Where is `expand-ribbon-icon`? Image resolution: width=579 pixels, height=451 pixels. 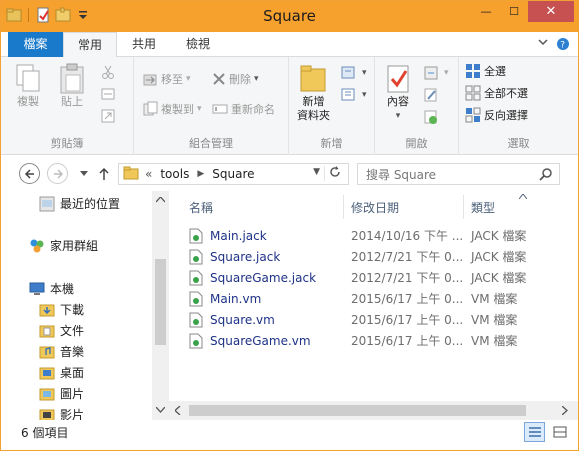
expand-ribbon-icon is located at coordinates (543, 45).